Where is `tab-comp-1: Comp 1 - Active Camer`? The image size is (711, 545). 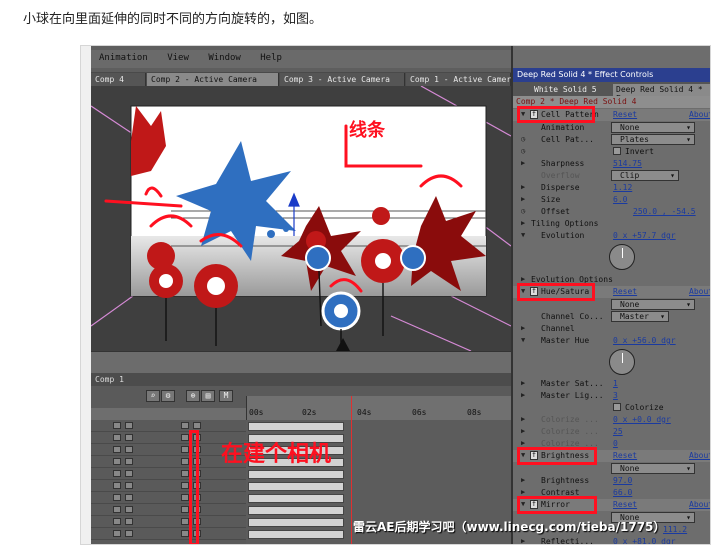
tab-comp-1: Comp 1 - Active Camer is located at coordinates (458, 79).